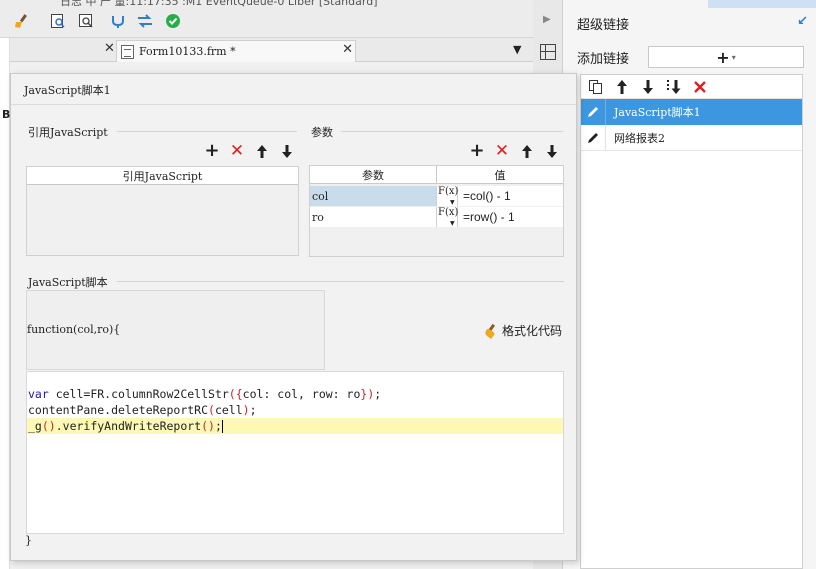  Describe the element at coordinates (532, 331) in the screenshot. I see `format-code-label: 格式化代码` at that location.